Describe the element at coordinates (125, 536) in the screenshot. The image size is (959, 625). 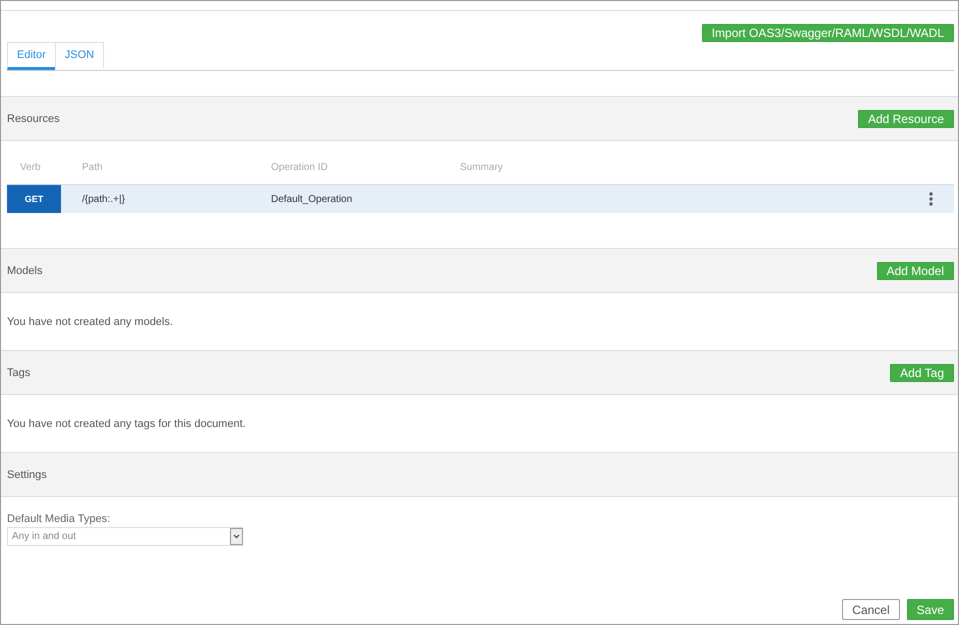
I see `media-types-dropdown: Any in and out` at that location.